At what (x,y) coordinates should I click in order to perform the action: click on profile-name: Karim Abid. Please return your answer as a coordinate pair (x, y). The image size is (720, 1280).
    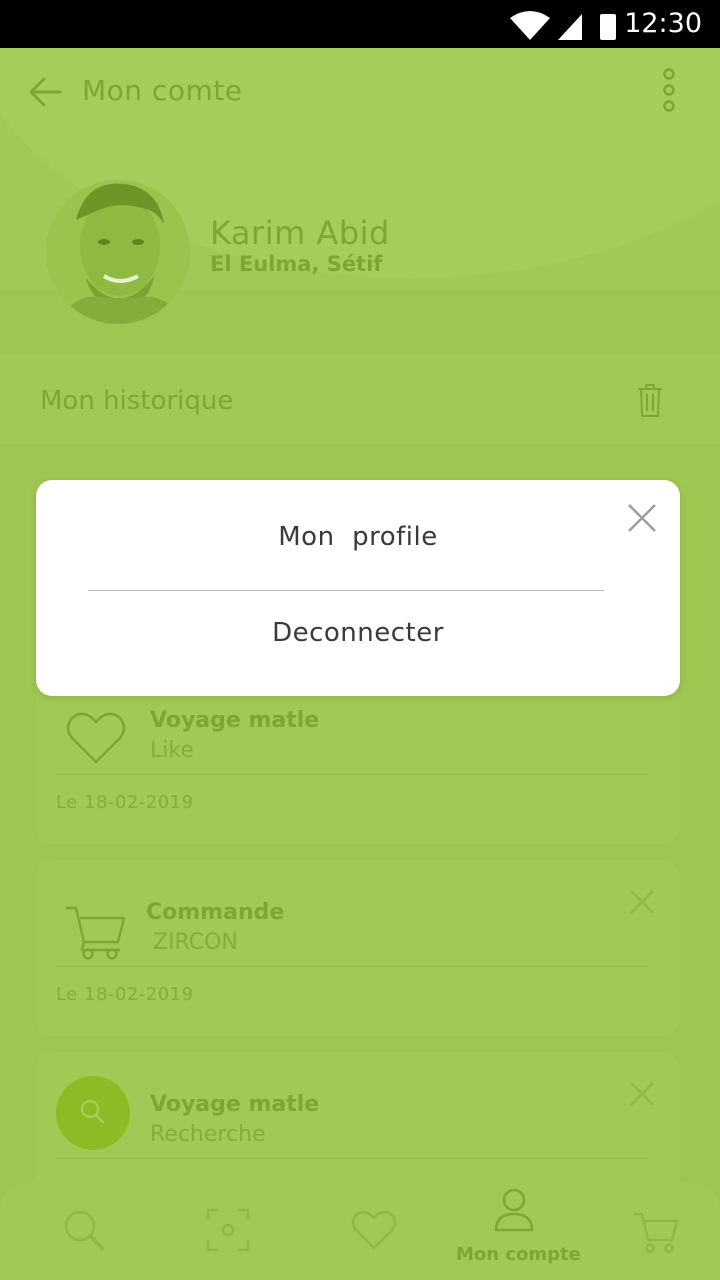
    Looking at the image, I should click on (300, 233).